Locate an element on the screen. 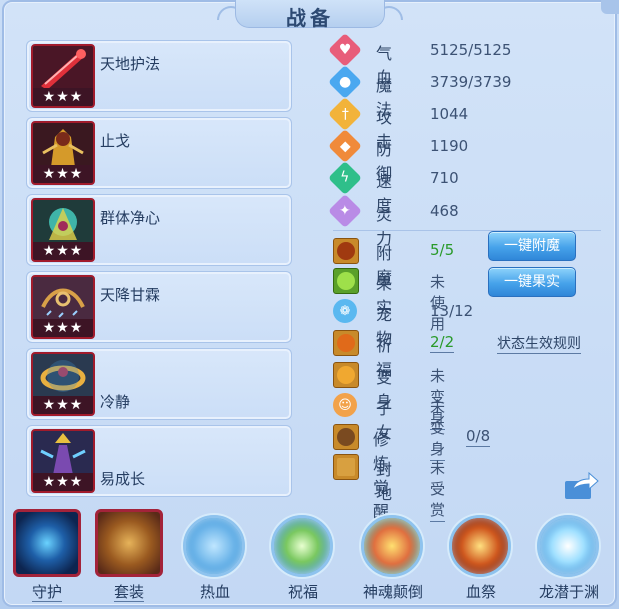 Image resolution: width=619 pixels, height=609 pixels. one-click-fruit-button: 一键果实 is located at coordinates (532, 282).